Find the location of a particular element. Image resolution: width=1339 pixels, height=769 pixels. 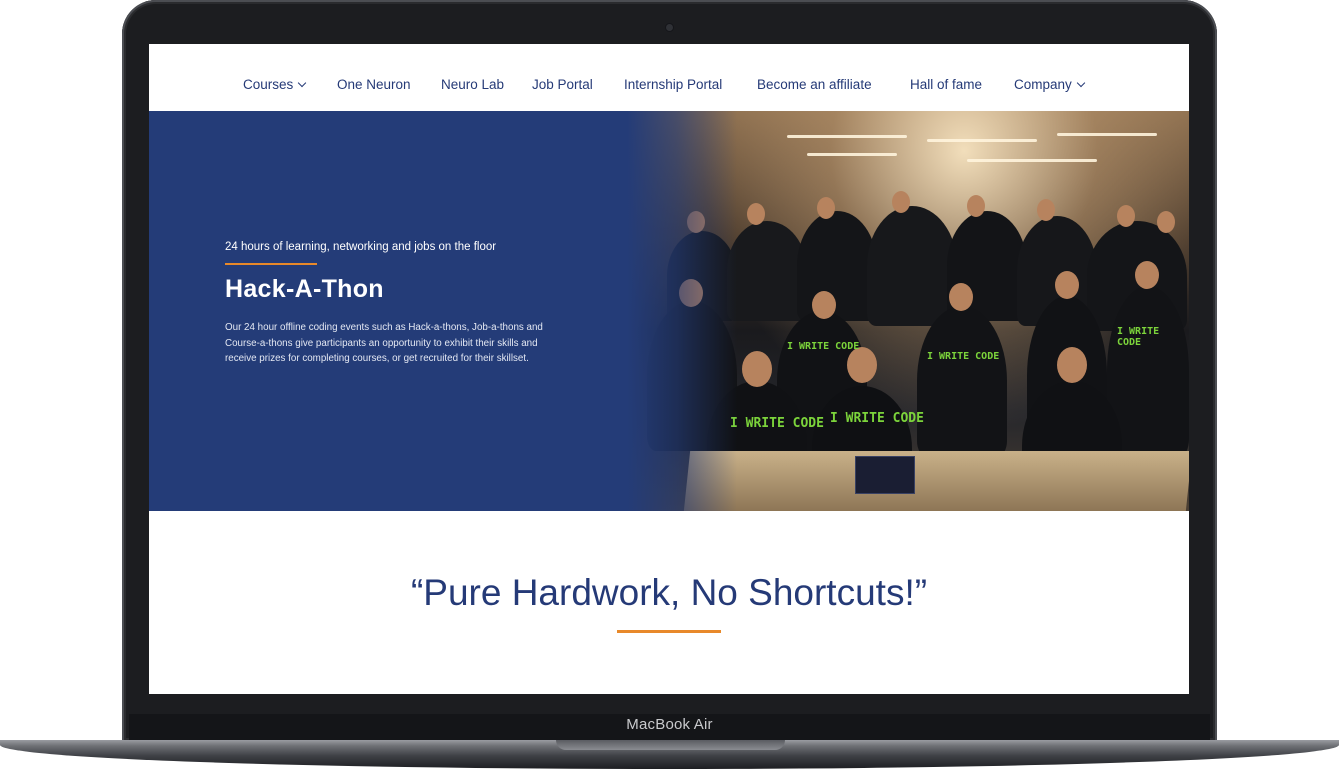

nav-company-label: Company is located at coordinates (1043, 84).